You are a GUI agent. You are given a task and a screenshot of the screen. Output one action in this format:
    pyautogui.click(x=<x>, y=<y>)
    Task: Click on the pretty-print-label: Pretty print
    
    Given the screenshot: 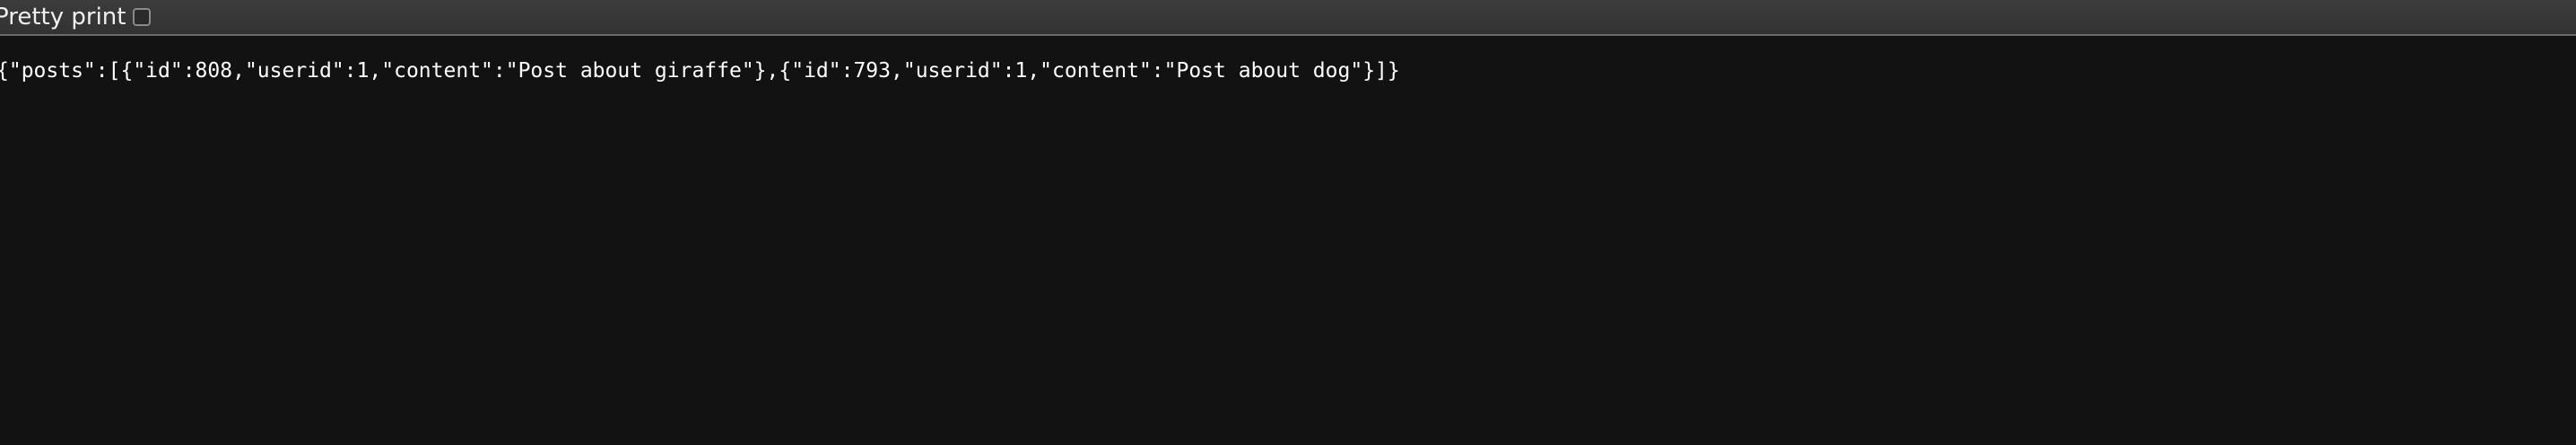 What is the action you would take?
    pyautogui.click(x=63, y=17)
    